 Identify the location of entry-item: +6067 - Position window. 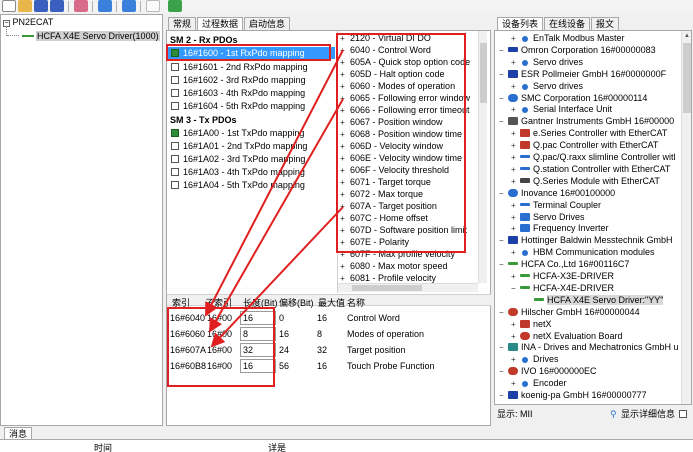
(408, 122).